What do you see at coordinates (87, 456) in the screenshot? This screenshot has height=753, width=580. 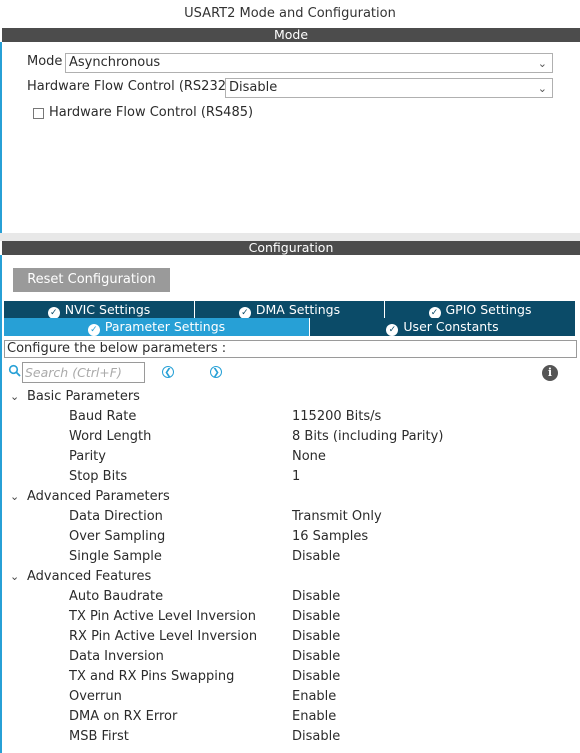 I see `param-name: Parity` at bounding box center [87, 456].